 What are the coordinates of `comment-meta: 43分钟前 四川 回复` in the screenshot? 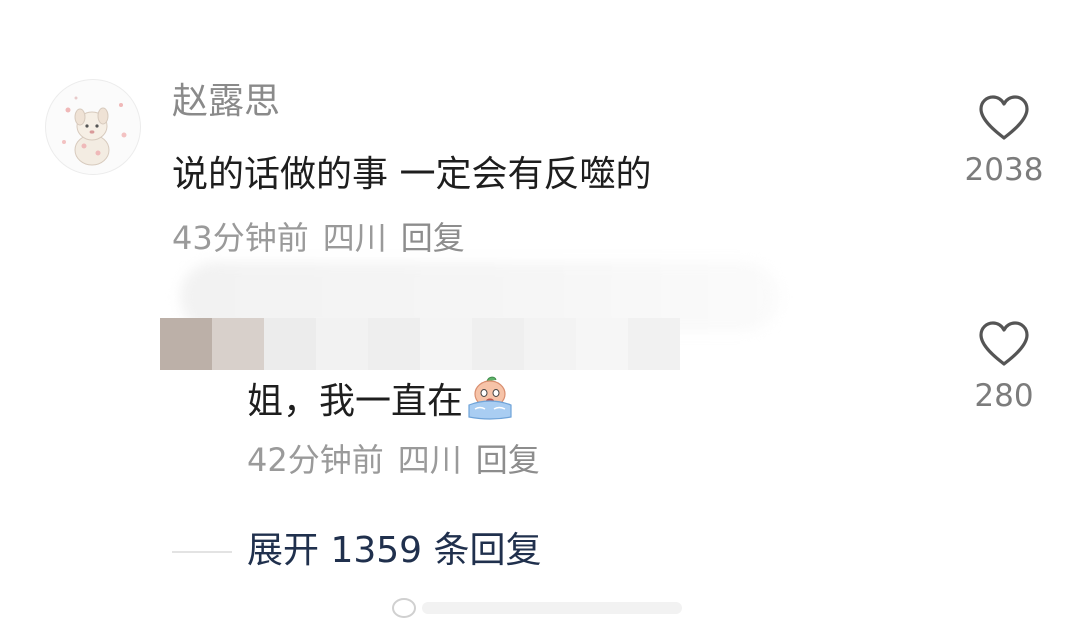 It's located at (318, 238).